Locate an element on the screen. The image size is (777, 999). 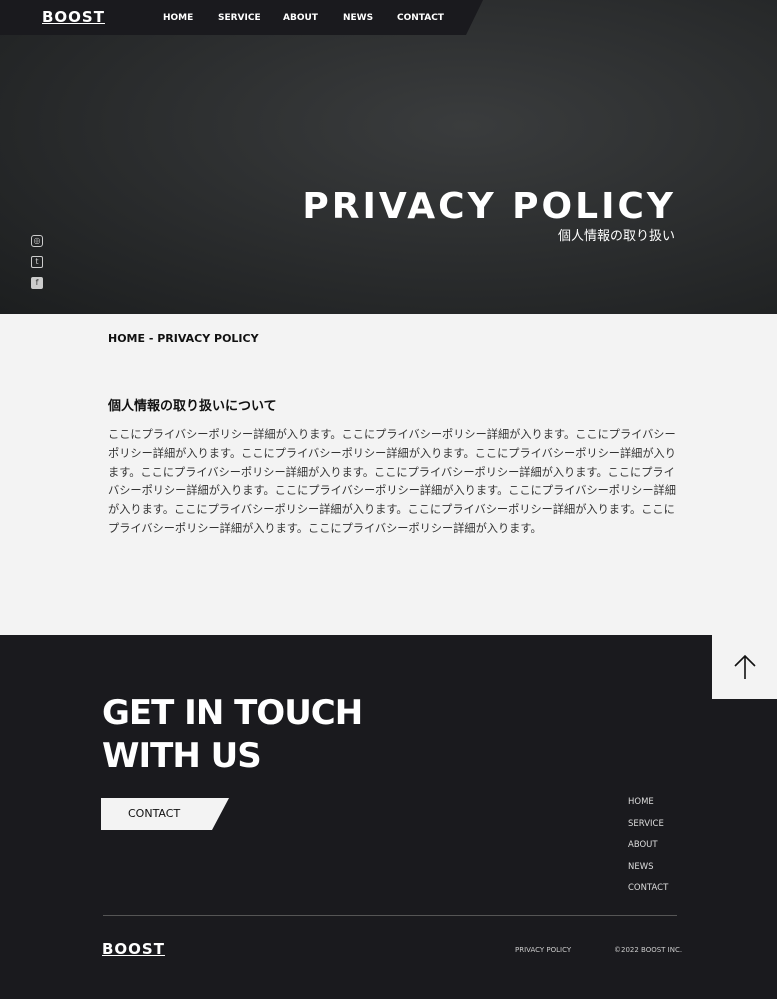
back-to-top-button is located at coordinates (744, 667).